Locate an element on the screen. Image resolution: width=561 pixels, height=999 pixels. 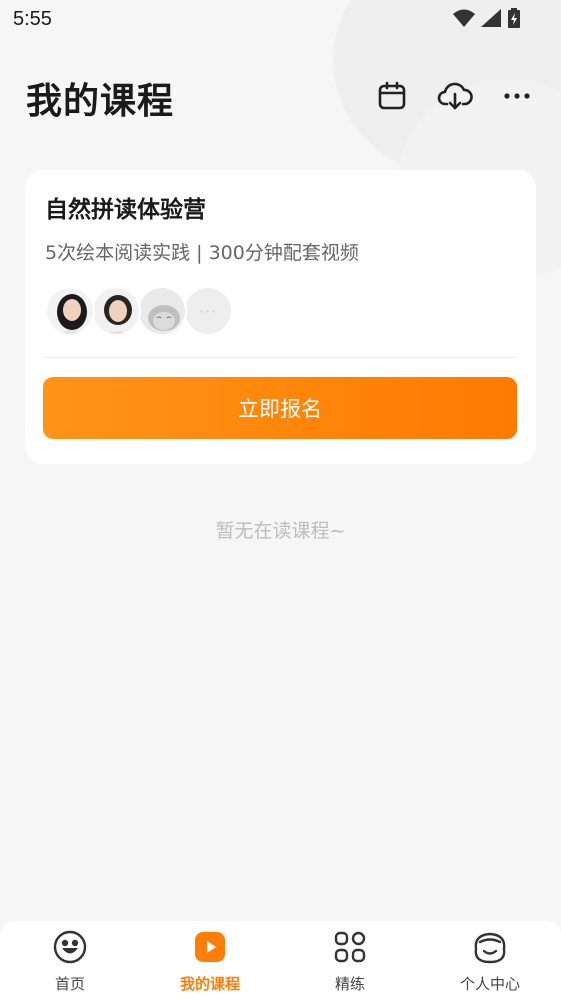
calendar-icon is located at coordinates (392, 95).